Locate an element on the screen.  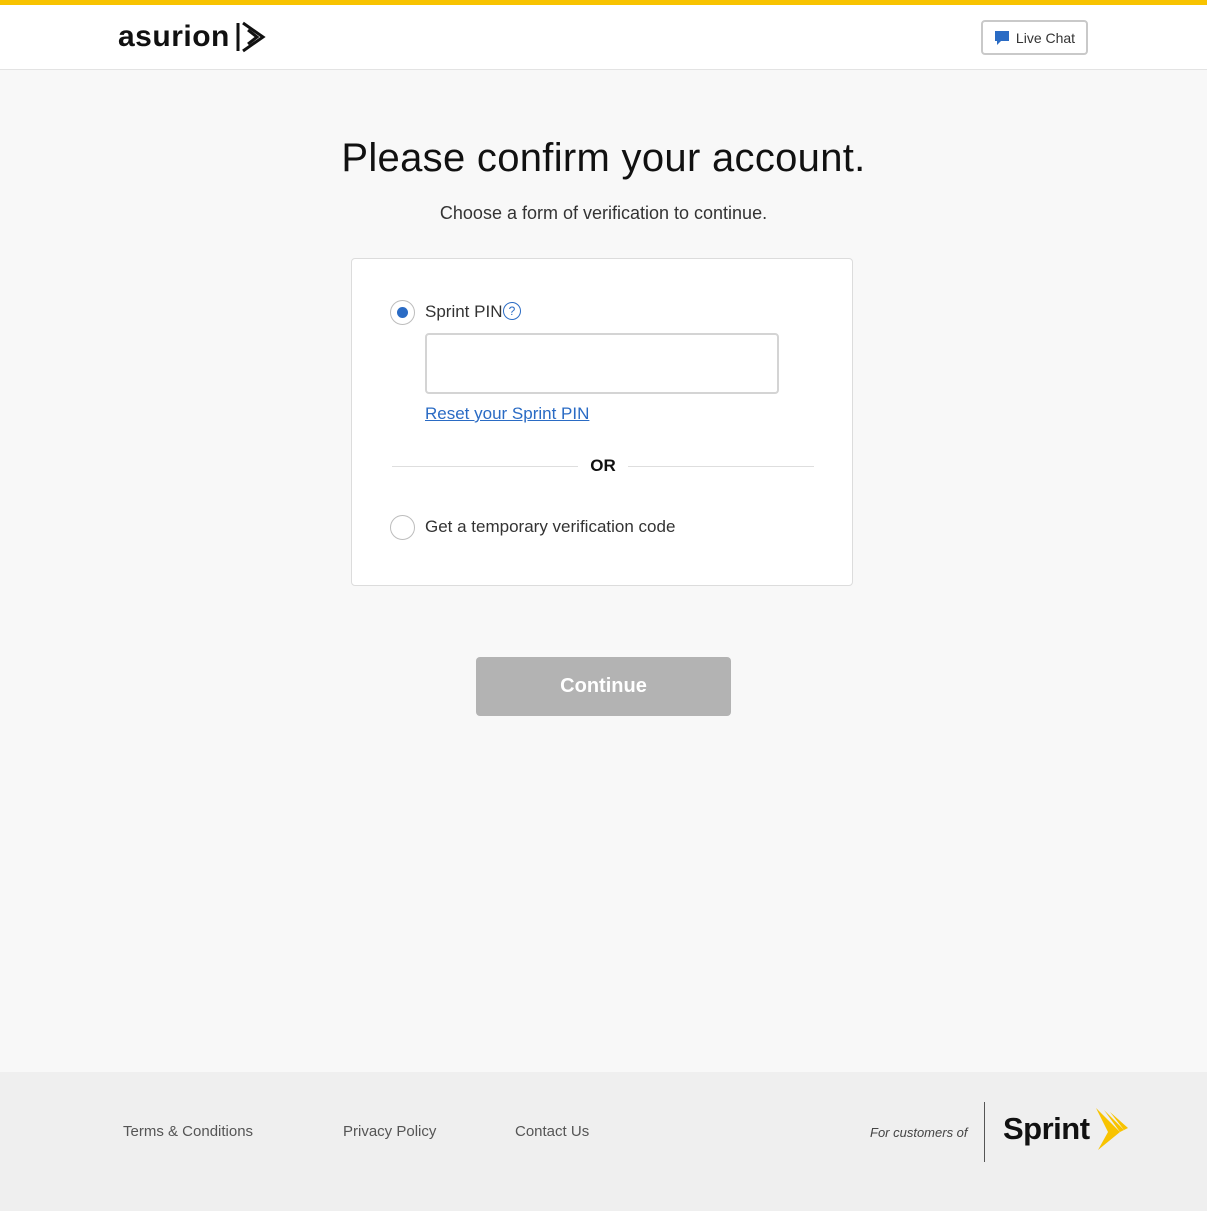
live-chat-button: Live Chat is located at coordinates (1034, 37).